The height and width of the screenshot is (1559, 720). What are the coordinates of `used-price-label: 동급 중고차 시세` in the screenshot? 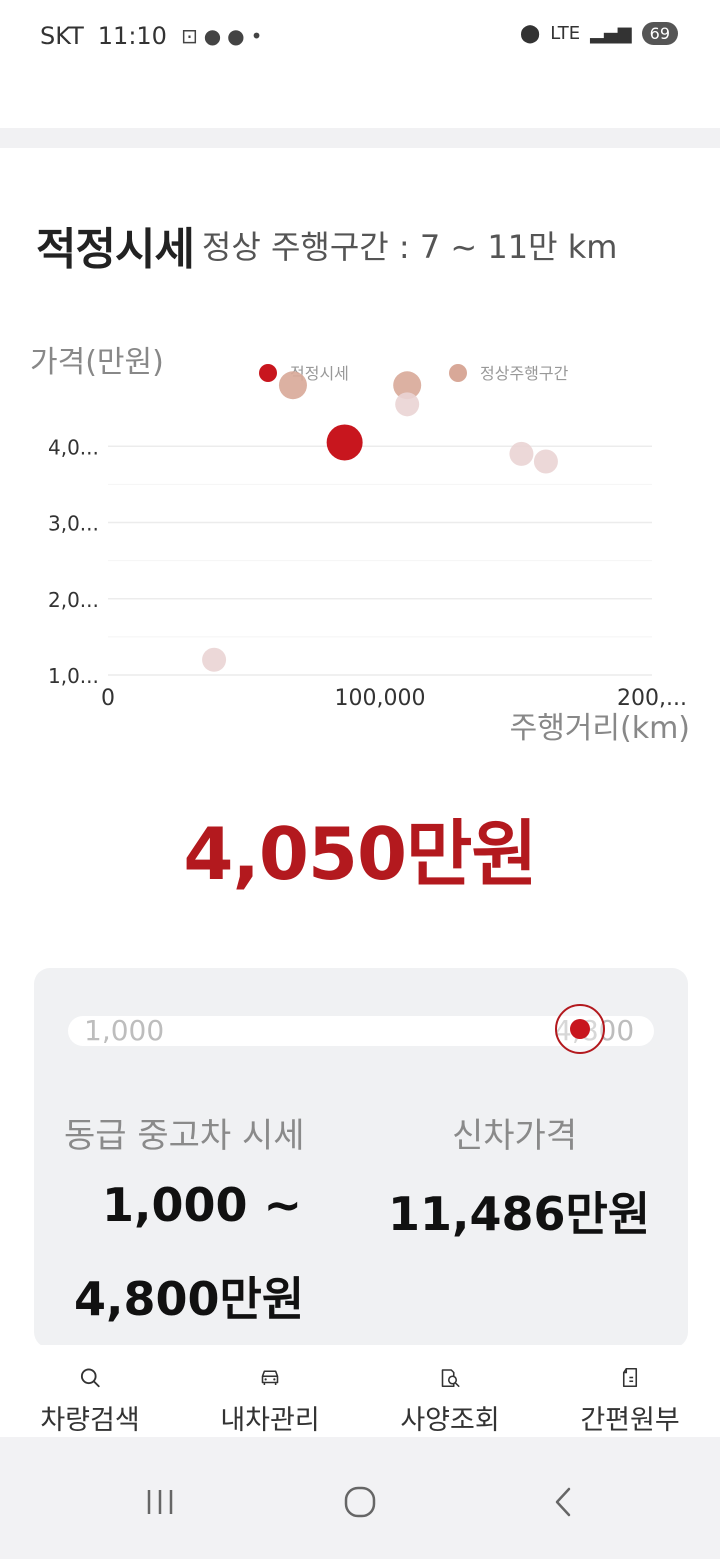 It's located at (184, 1136).